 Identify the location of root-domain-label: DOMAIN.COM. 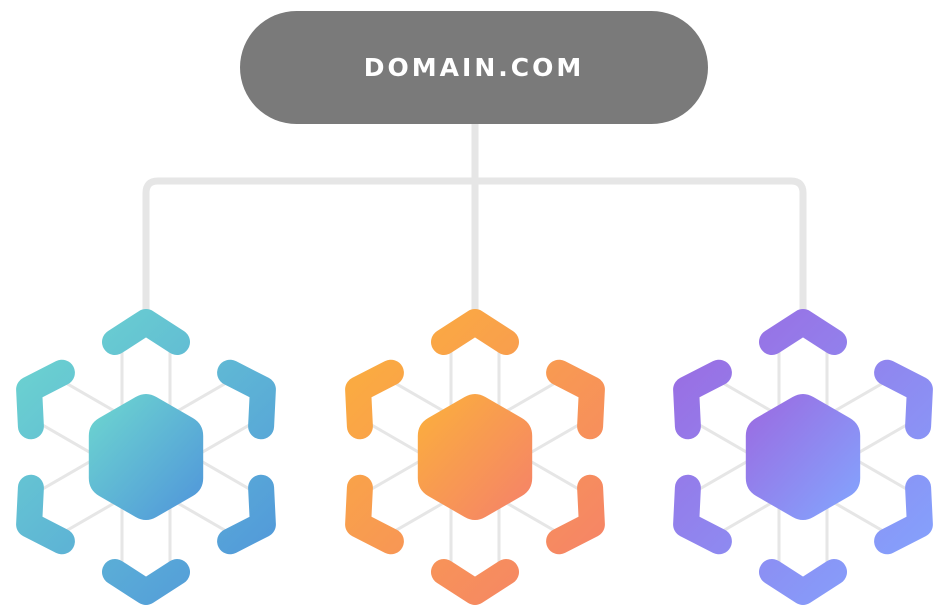
(474, 67).